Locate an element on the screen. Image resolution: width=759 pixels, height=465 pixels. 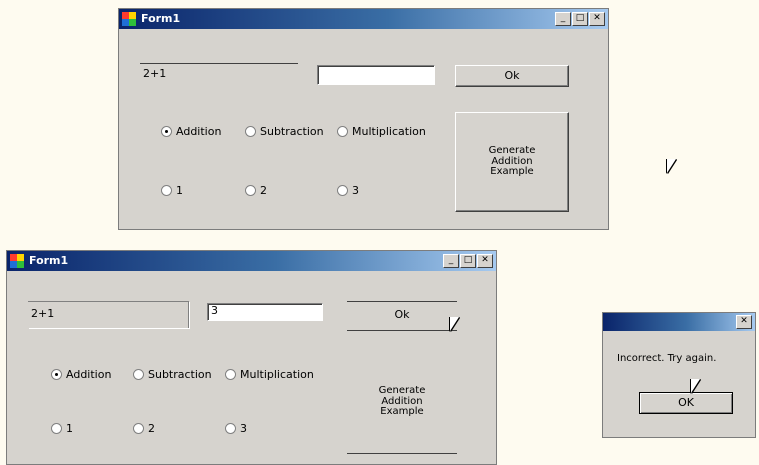
expression-display is located at coordinates (219, 63).